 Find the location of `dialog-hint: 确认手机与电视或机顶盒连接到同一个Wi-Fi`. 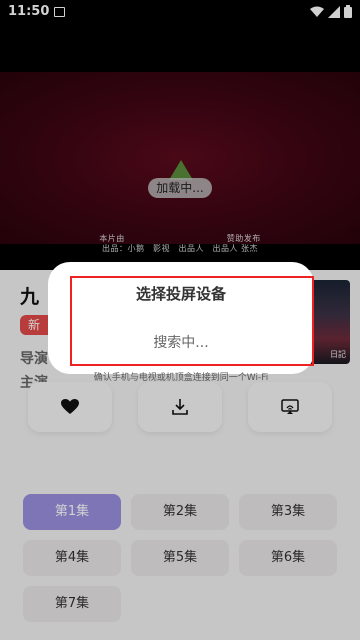

dialog-hint: 确认手机与电视或机顶盒连接到同一个Wi-Fi is located at coordinates (181, 378).